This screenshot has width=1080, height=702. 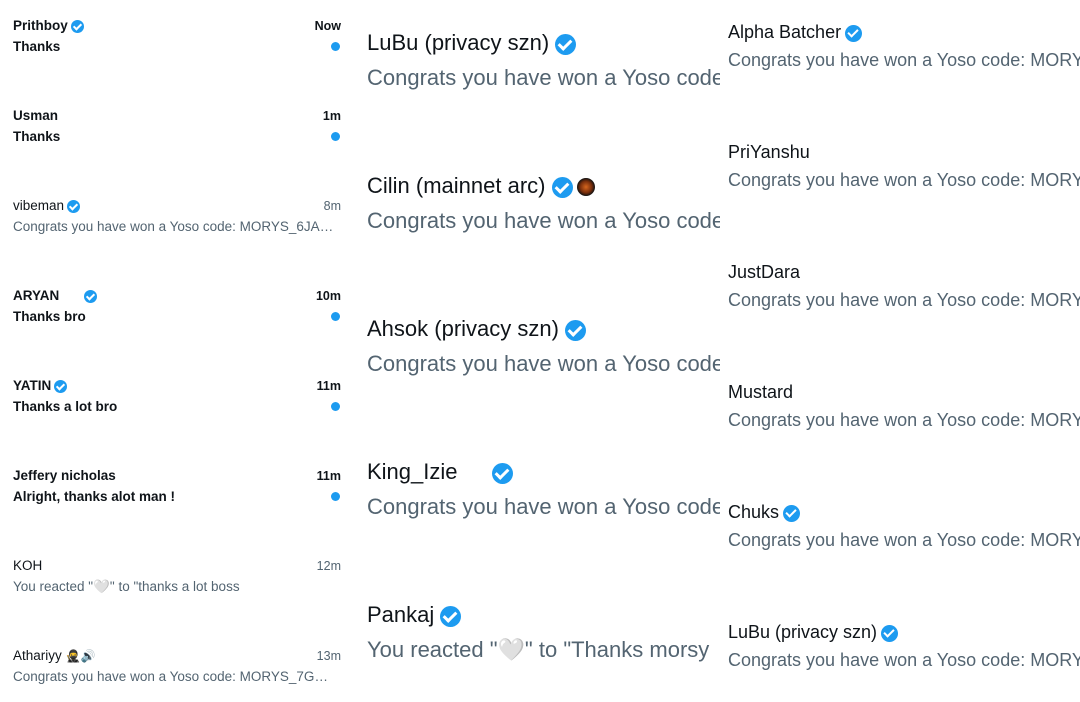 I want to click on conversation-name: Pankaj, so click(x=401, y=614).